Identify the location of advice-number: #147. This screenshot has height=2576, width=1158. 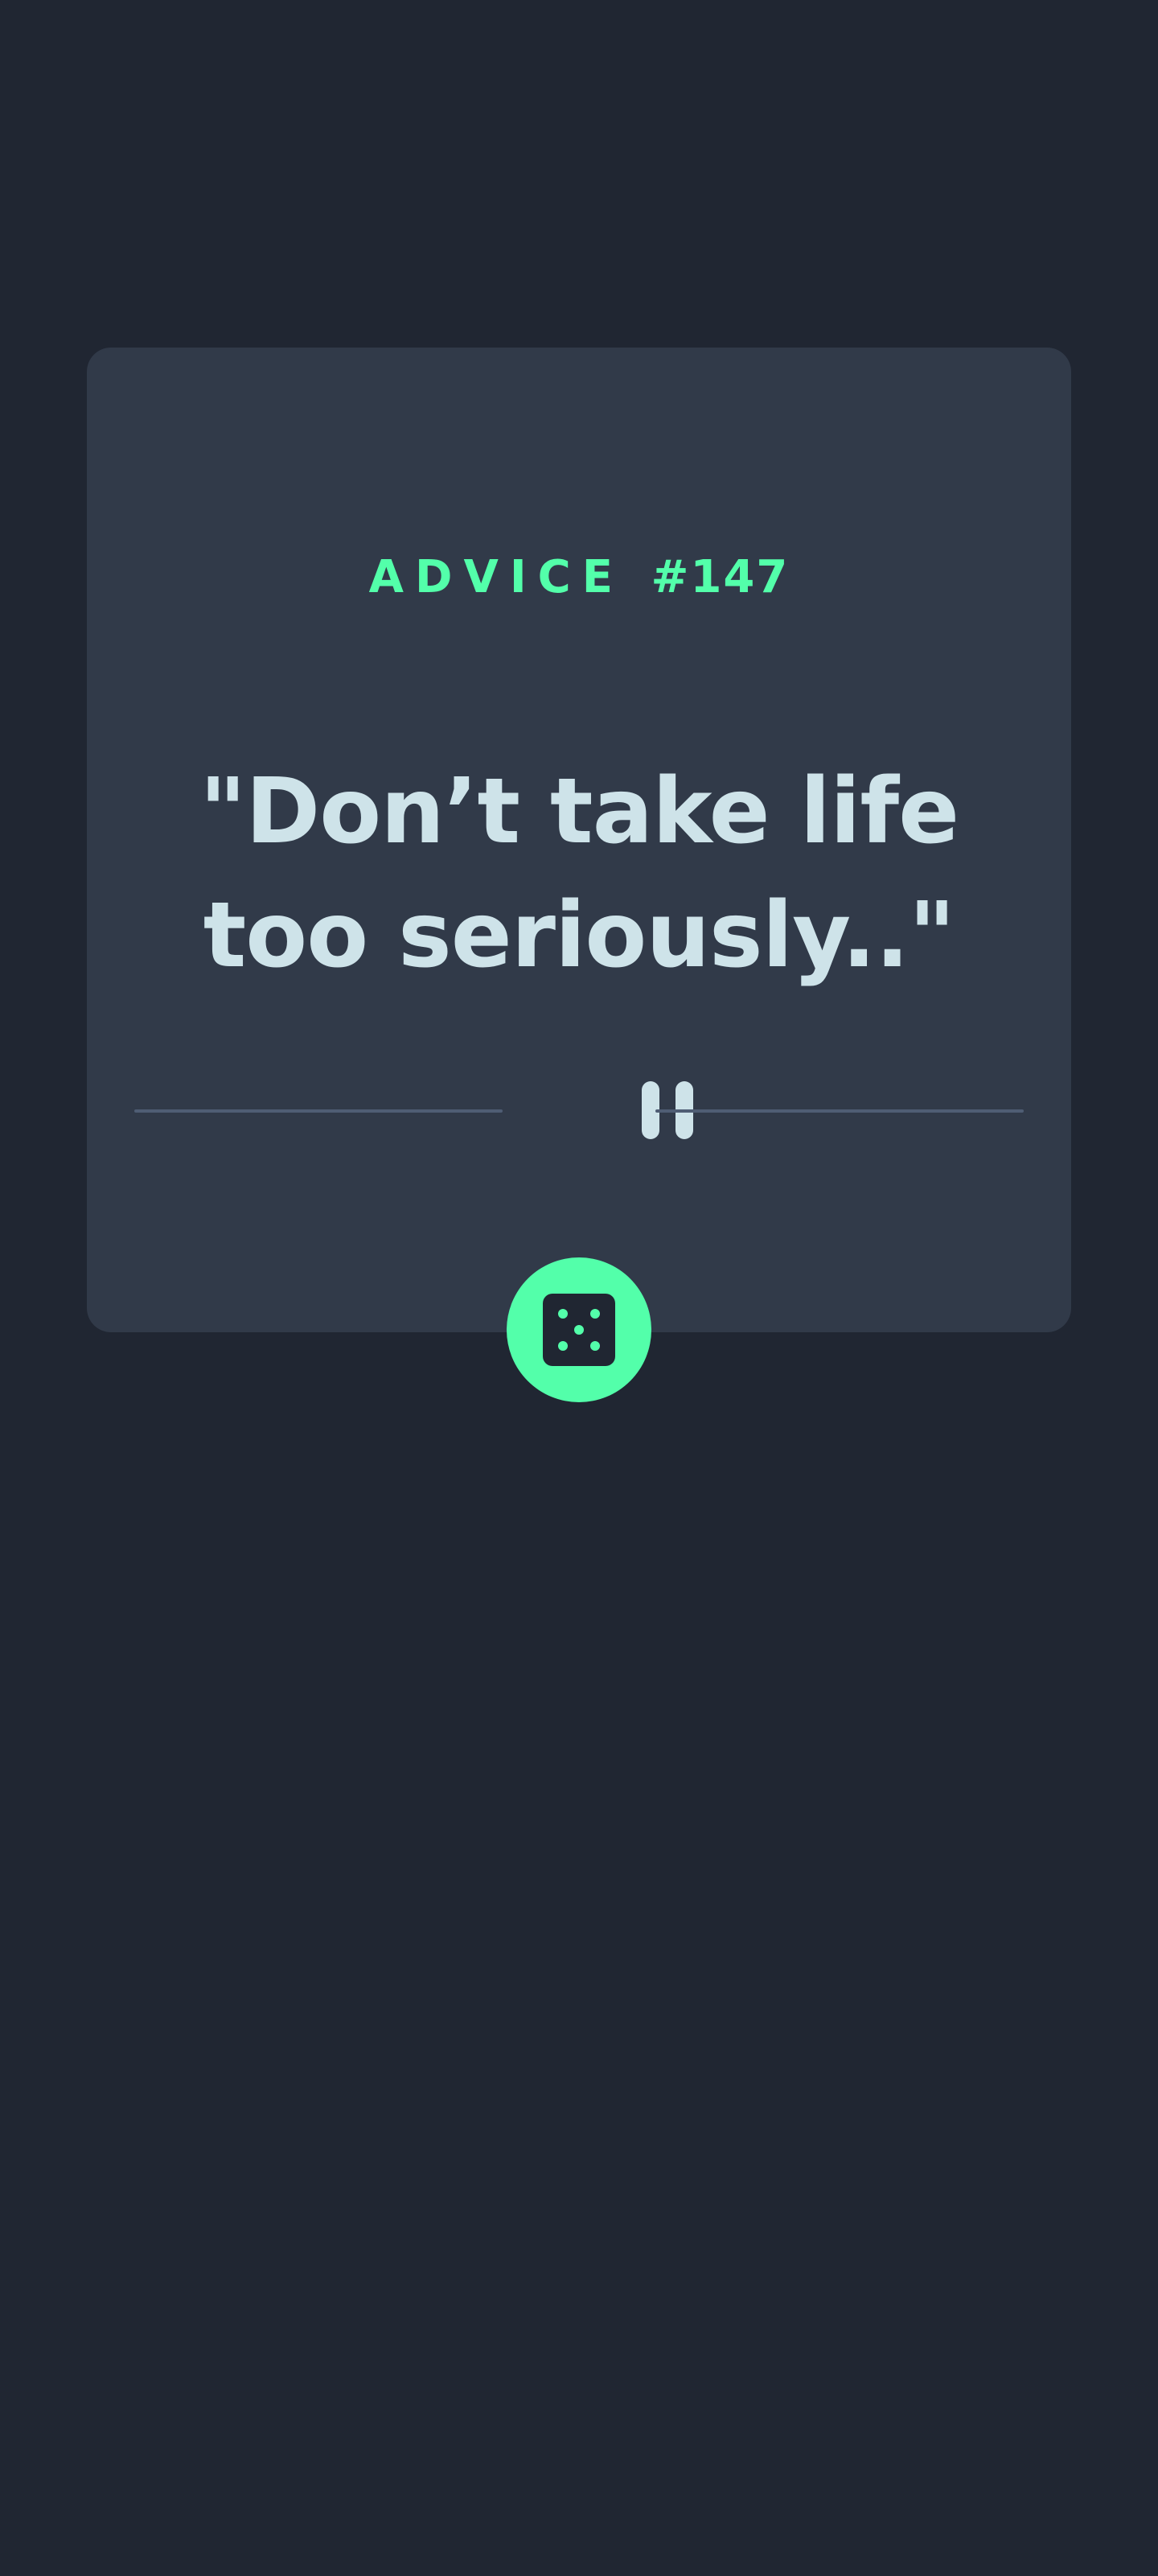
(720, 577).